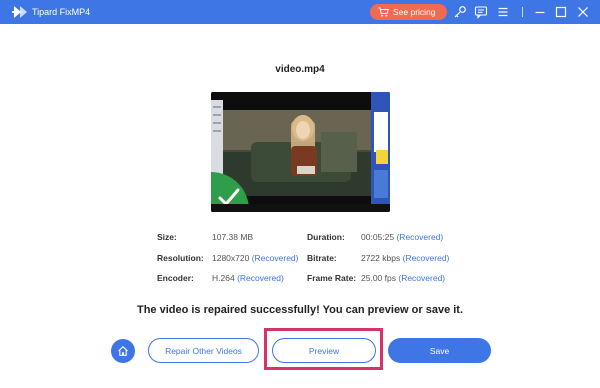 Image resolution: width=600 pixels, height=388 pixels. I want to click on video-thumbnail, so click(300, 152).